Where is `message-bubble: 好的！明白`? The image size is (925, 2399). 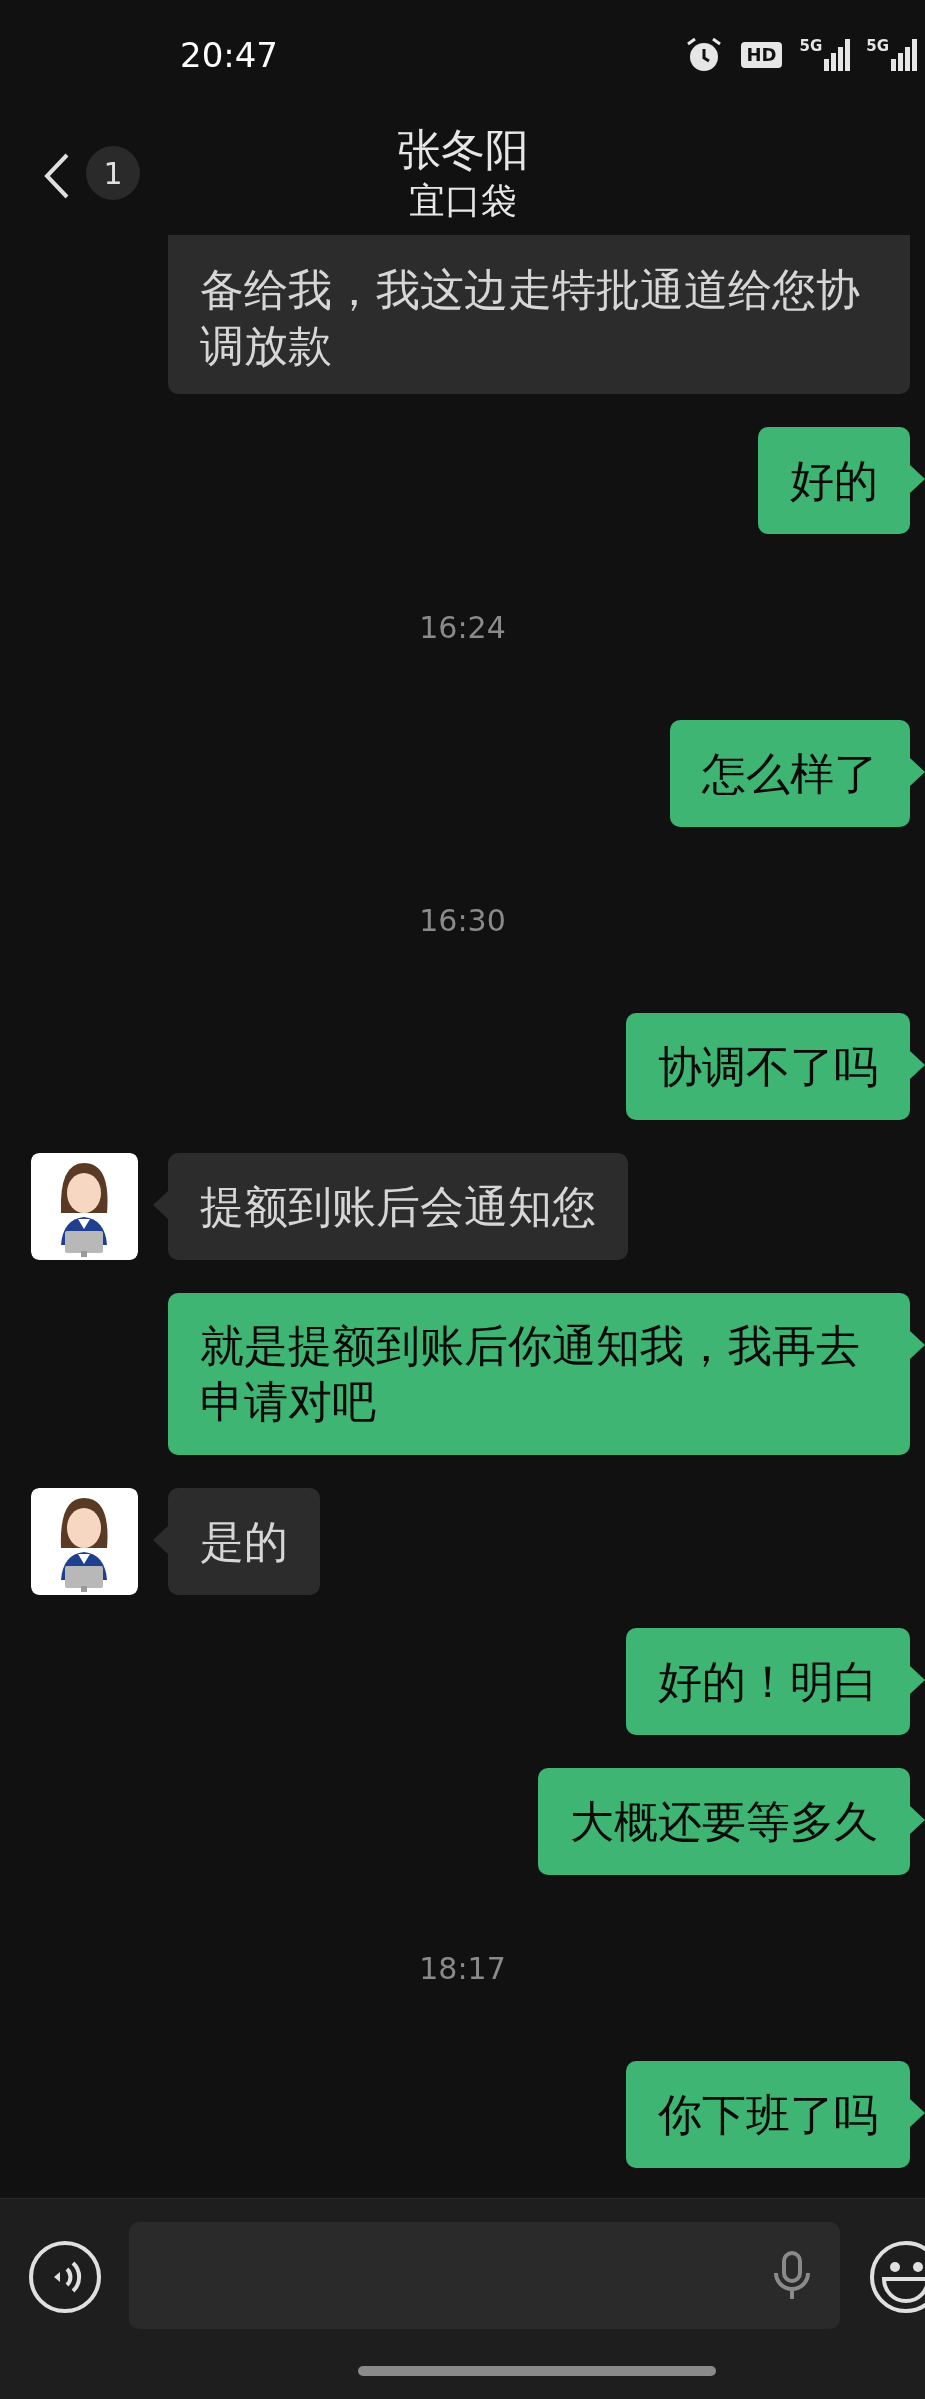 message-bubble: 好的！明白 is located at coordinates (768, 1681).